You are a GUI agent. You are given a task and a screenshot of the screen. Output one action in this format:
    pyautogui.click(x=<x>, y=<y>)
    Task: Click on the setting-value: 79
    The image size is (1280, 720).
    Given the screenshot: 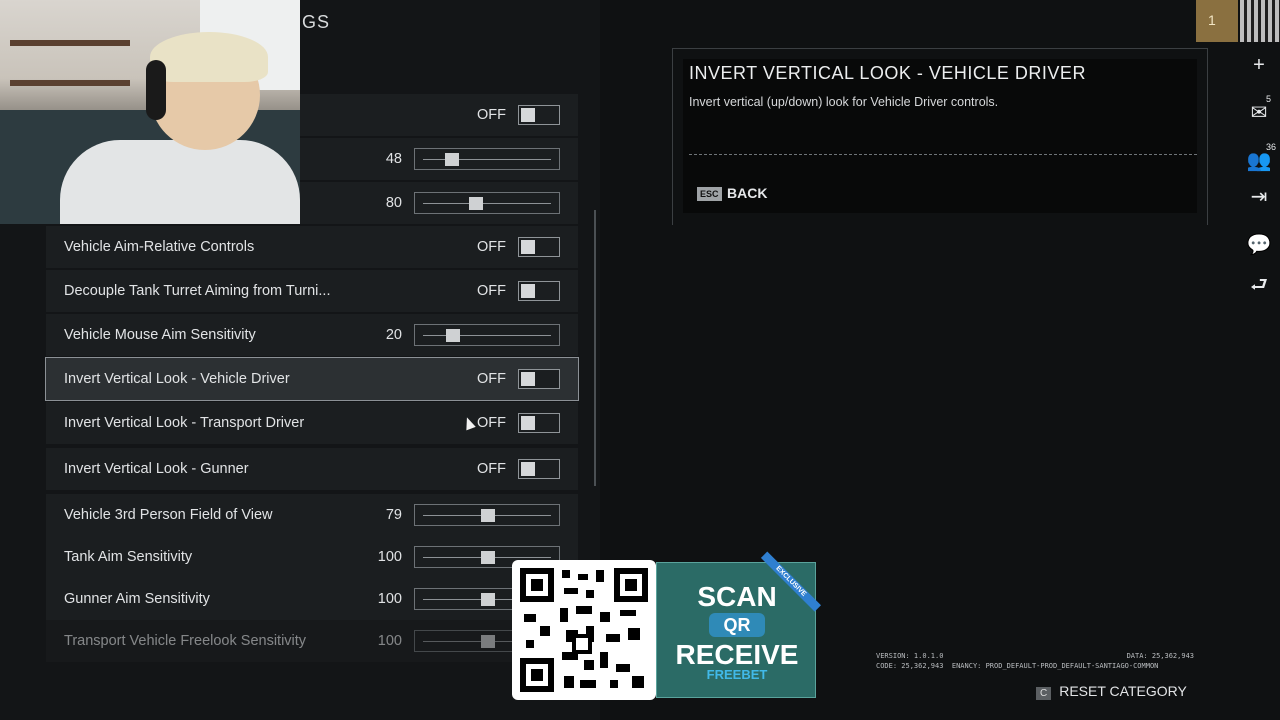 What is the action you would take?
    pyautogui.click(x=393, y=515)
    